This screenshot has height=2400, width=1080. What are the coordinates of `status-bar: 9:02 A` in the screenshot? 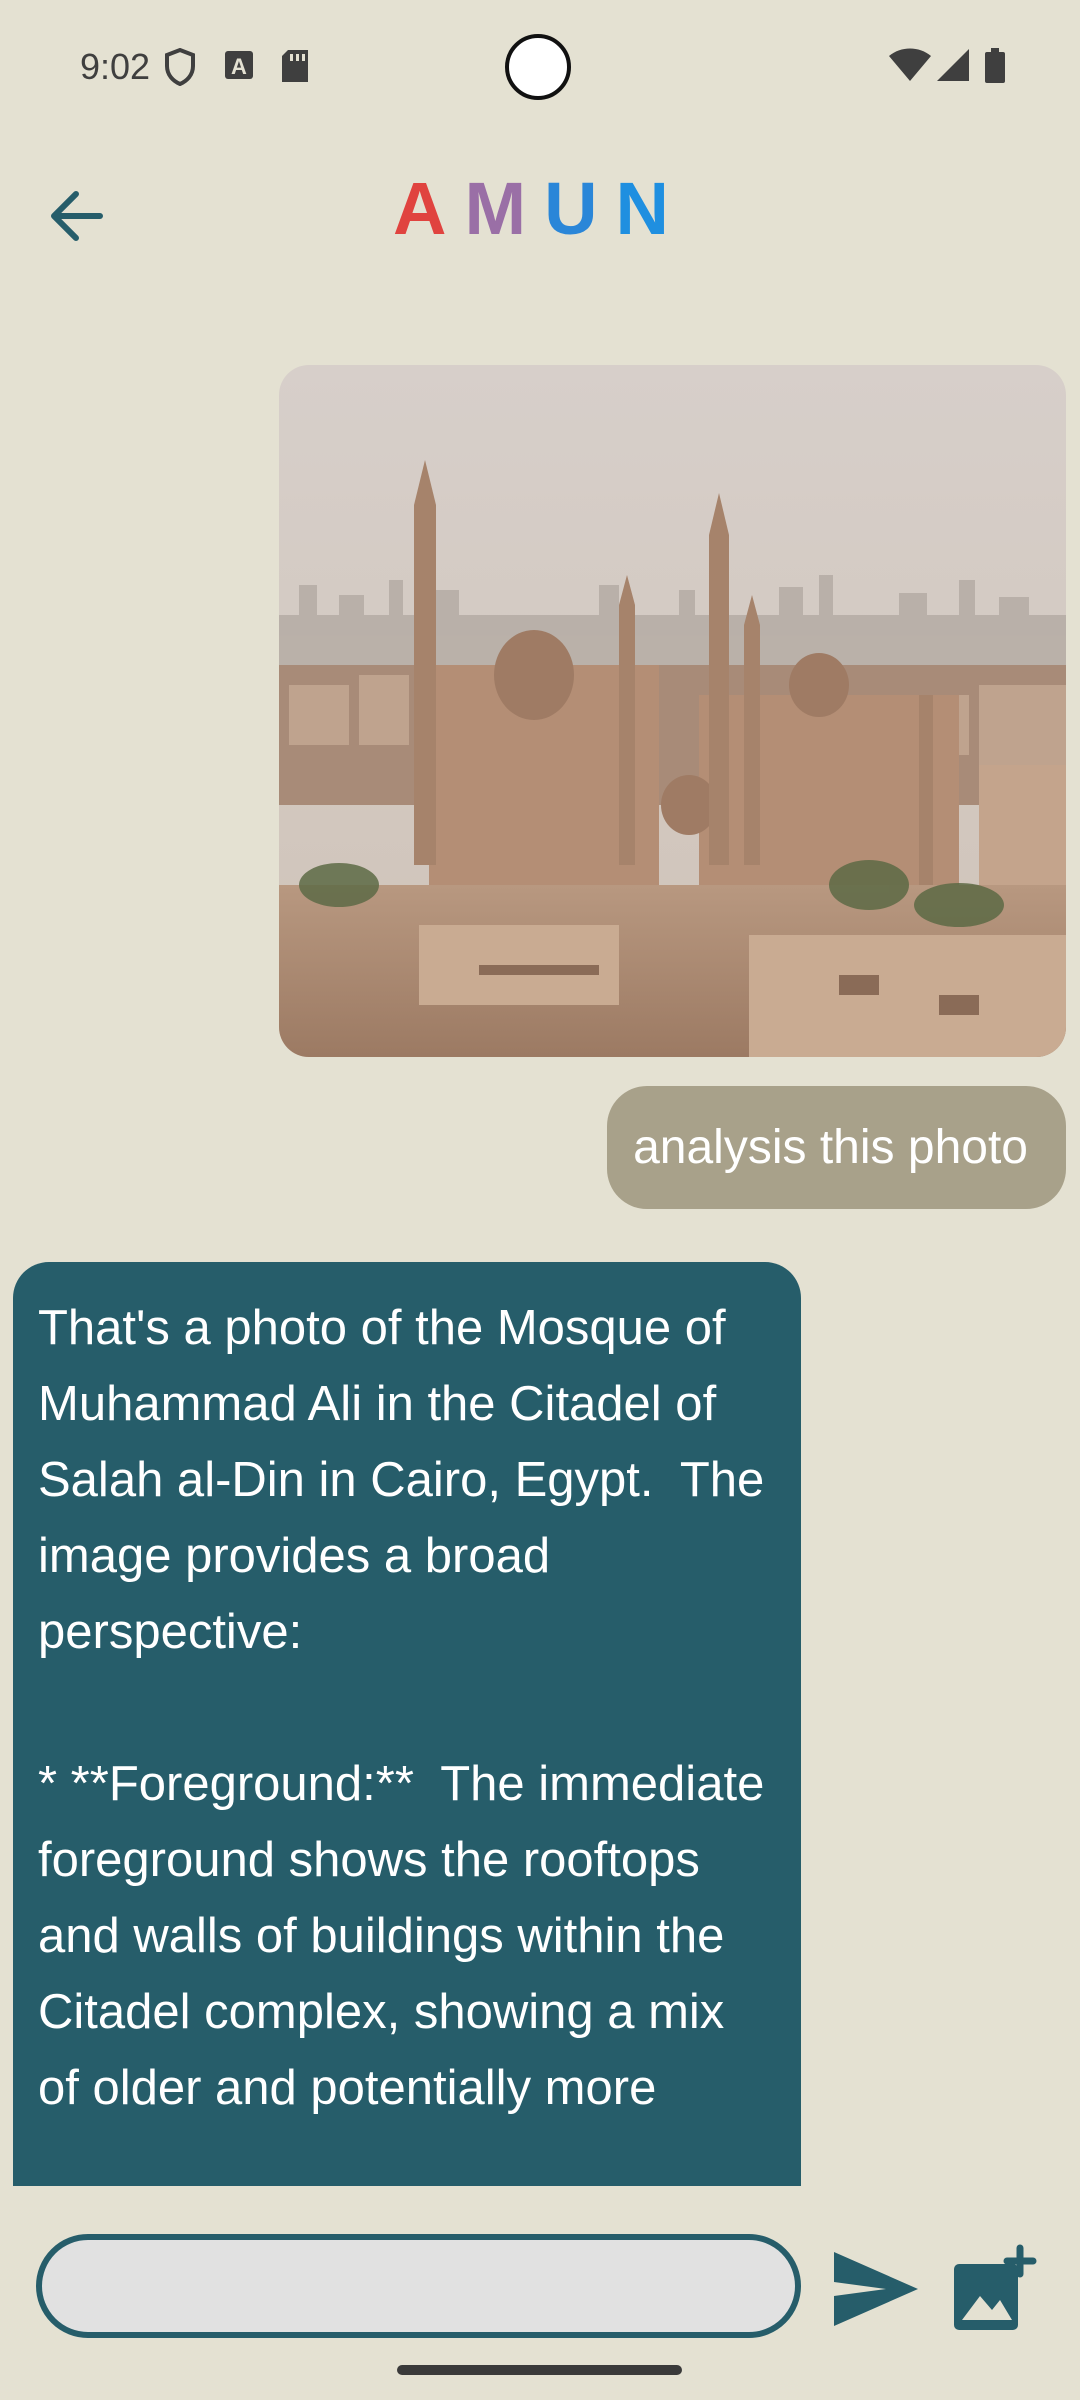 It's located at (540, 70).